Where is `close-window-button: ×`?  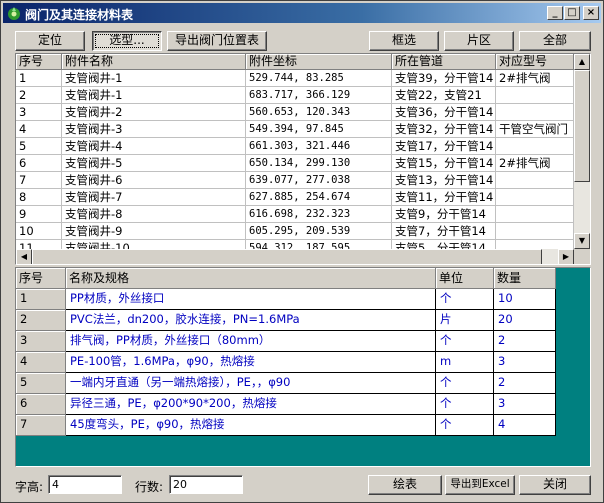
close-window-button: × is located at coordinates (591, 13).